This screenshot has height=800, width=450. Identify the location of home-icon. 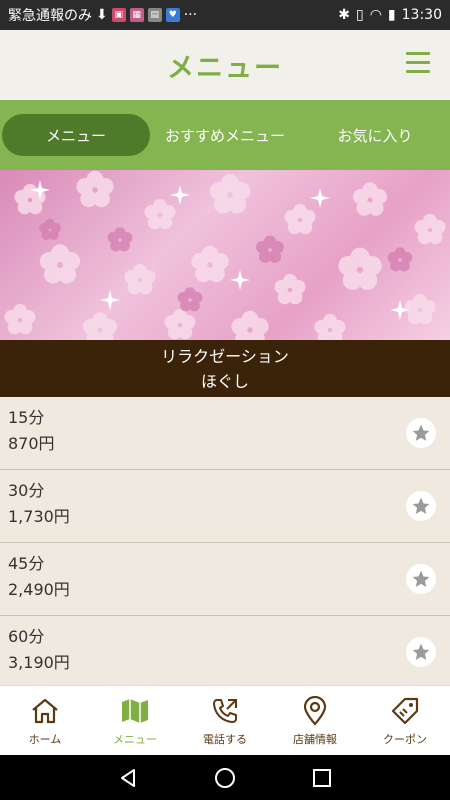
(45, 710).